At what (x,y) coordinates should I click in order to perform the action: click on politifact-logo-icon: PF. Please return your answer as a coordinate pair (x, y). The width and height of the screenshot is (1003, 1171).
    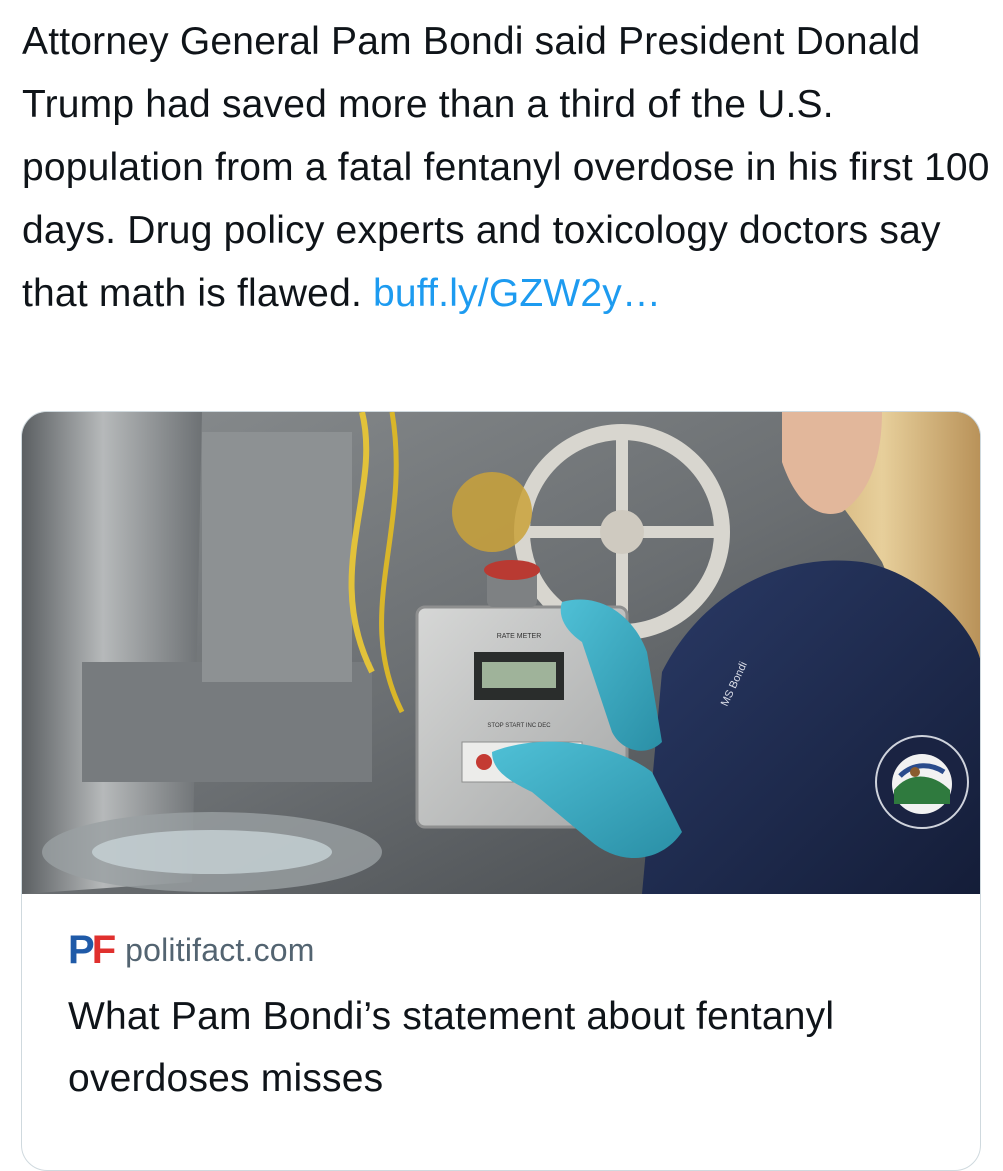
    Looking at the image, I should click on (92, 950).